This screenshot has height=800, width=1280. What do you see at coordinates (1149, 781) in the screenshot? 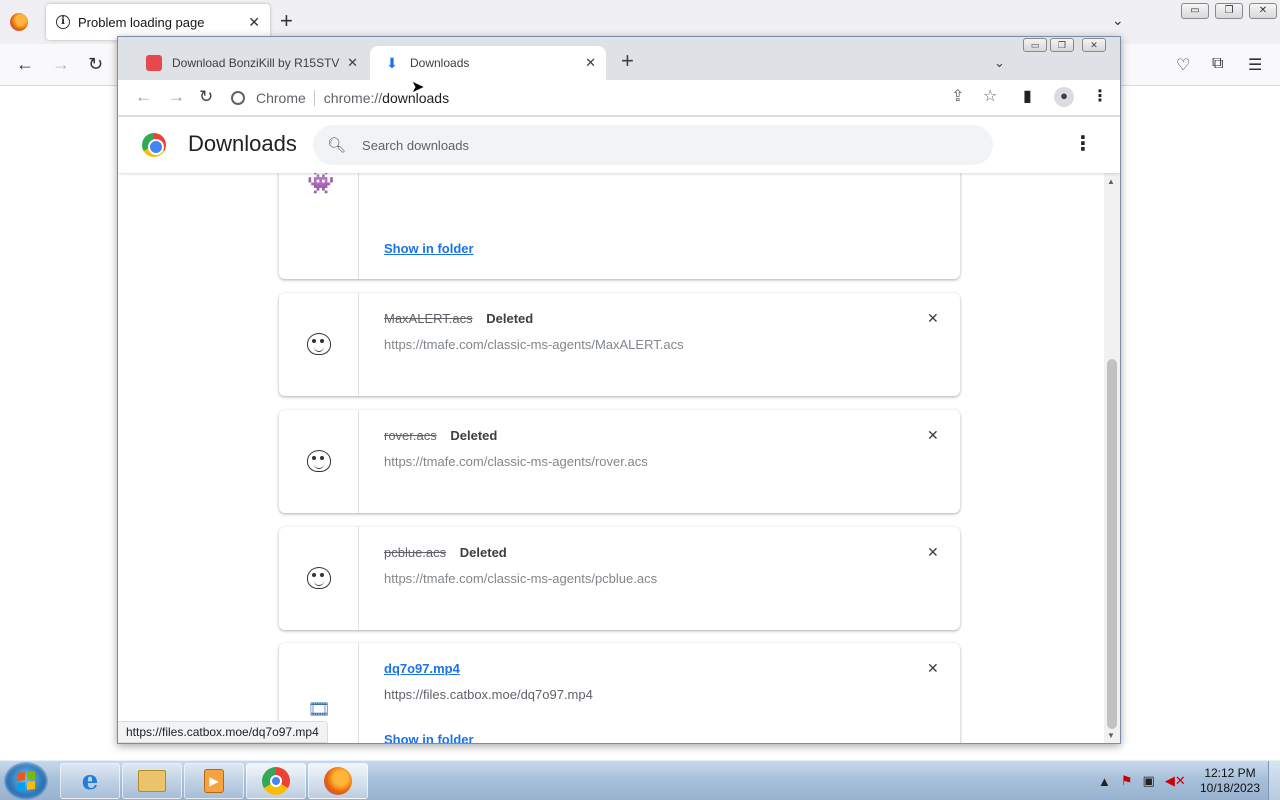
I see `network-icon: ▣` at bounding box center [1149, 781].